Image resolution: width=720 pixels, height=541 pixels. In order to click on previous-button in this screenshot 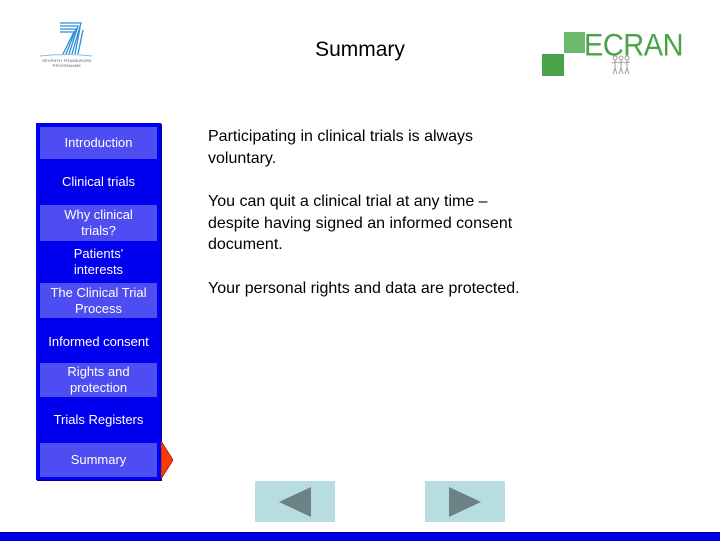, I will do `click(295, 501)`.